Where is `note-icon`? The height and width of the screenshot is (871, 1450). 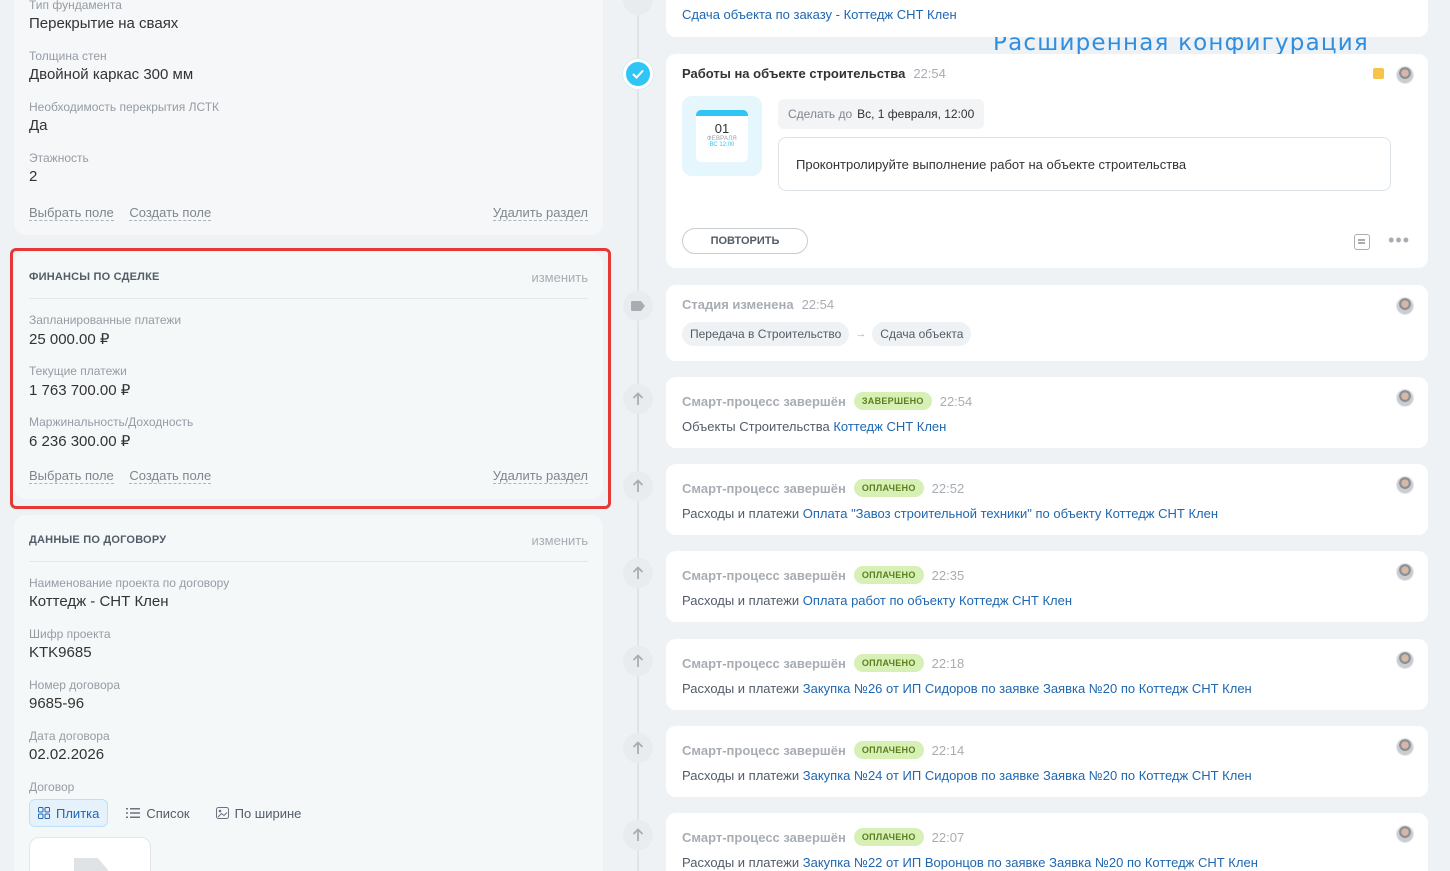
note-icon is located at coordinates (1362, 242).